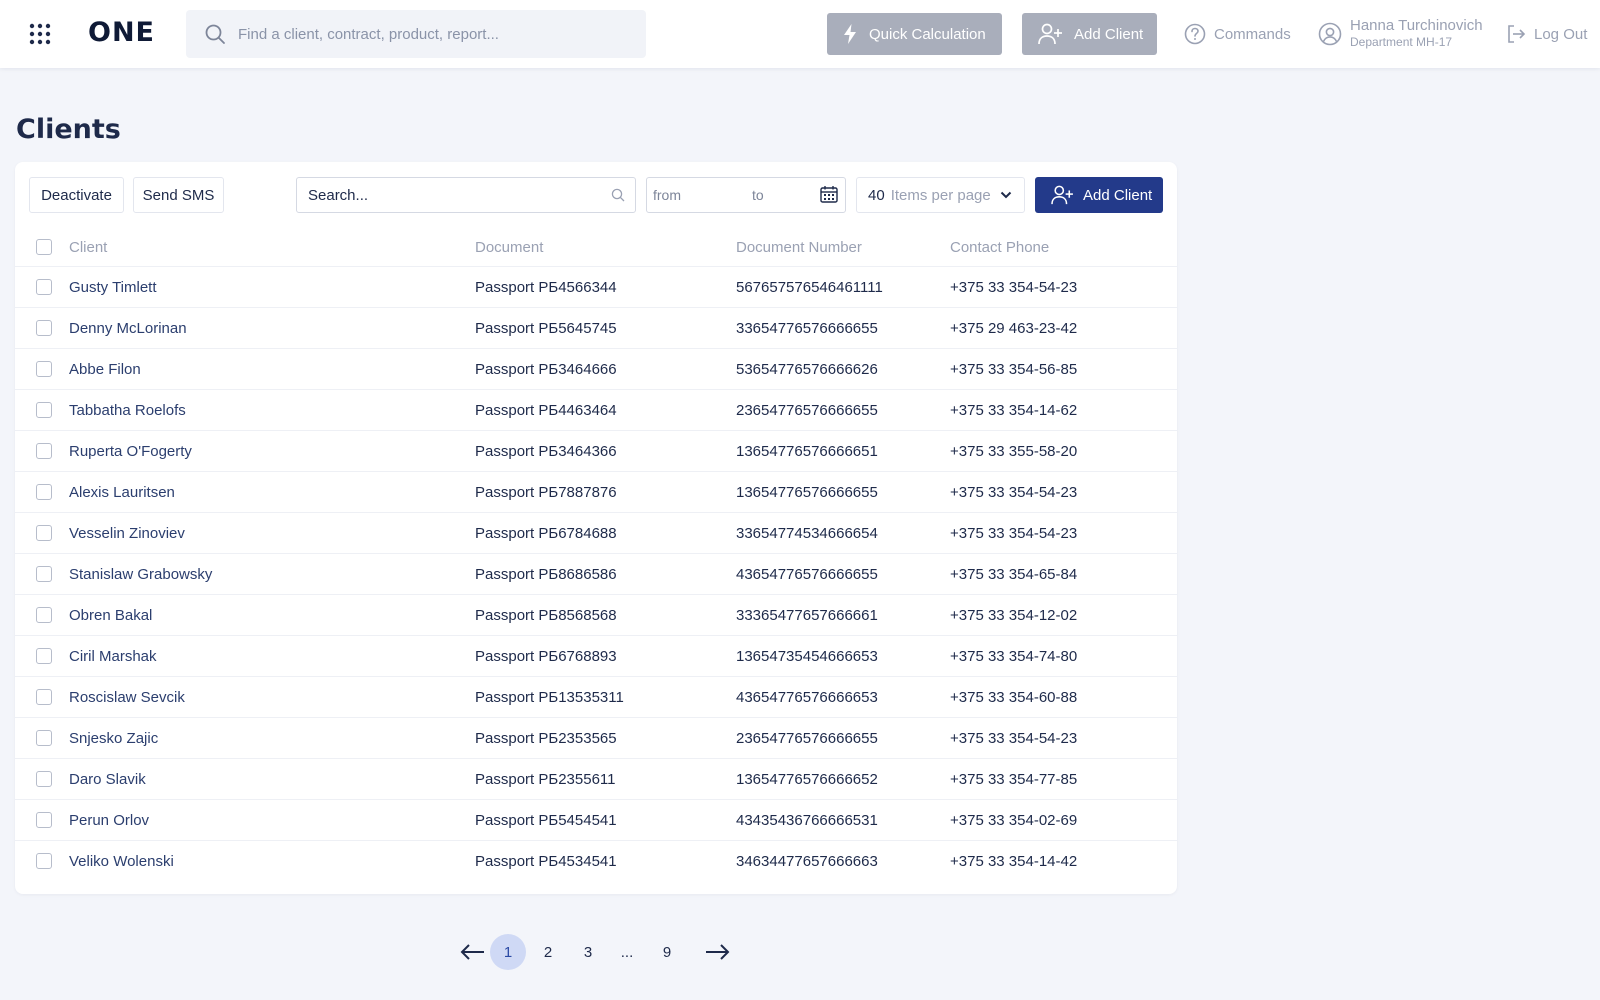 The height and width of the screenshot is (1000, 1600). What do you see at coordinates (105, 369) in the screenshot?
I see `client-name: Abbe Filon` at bounding box center [105, 369].